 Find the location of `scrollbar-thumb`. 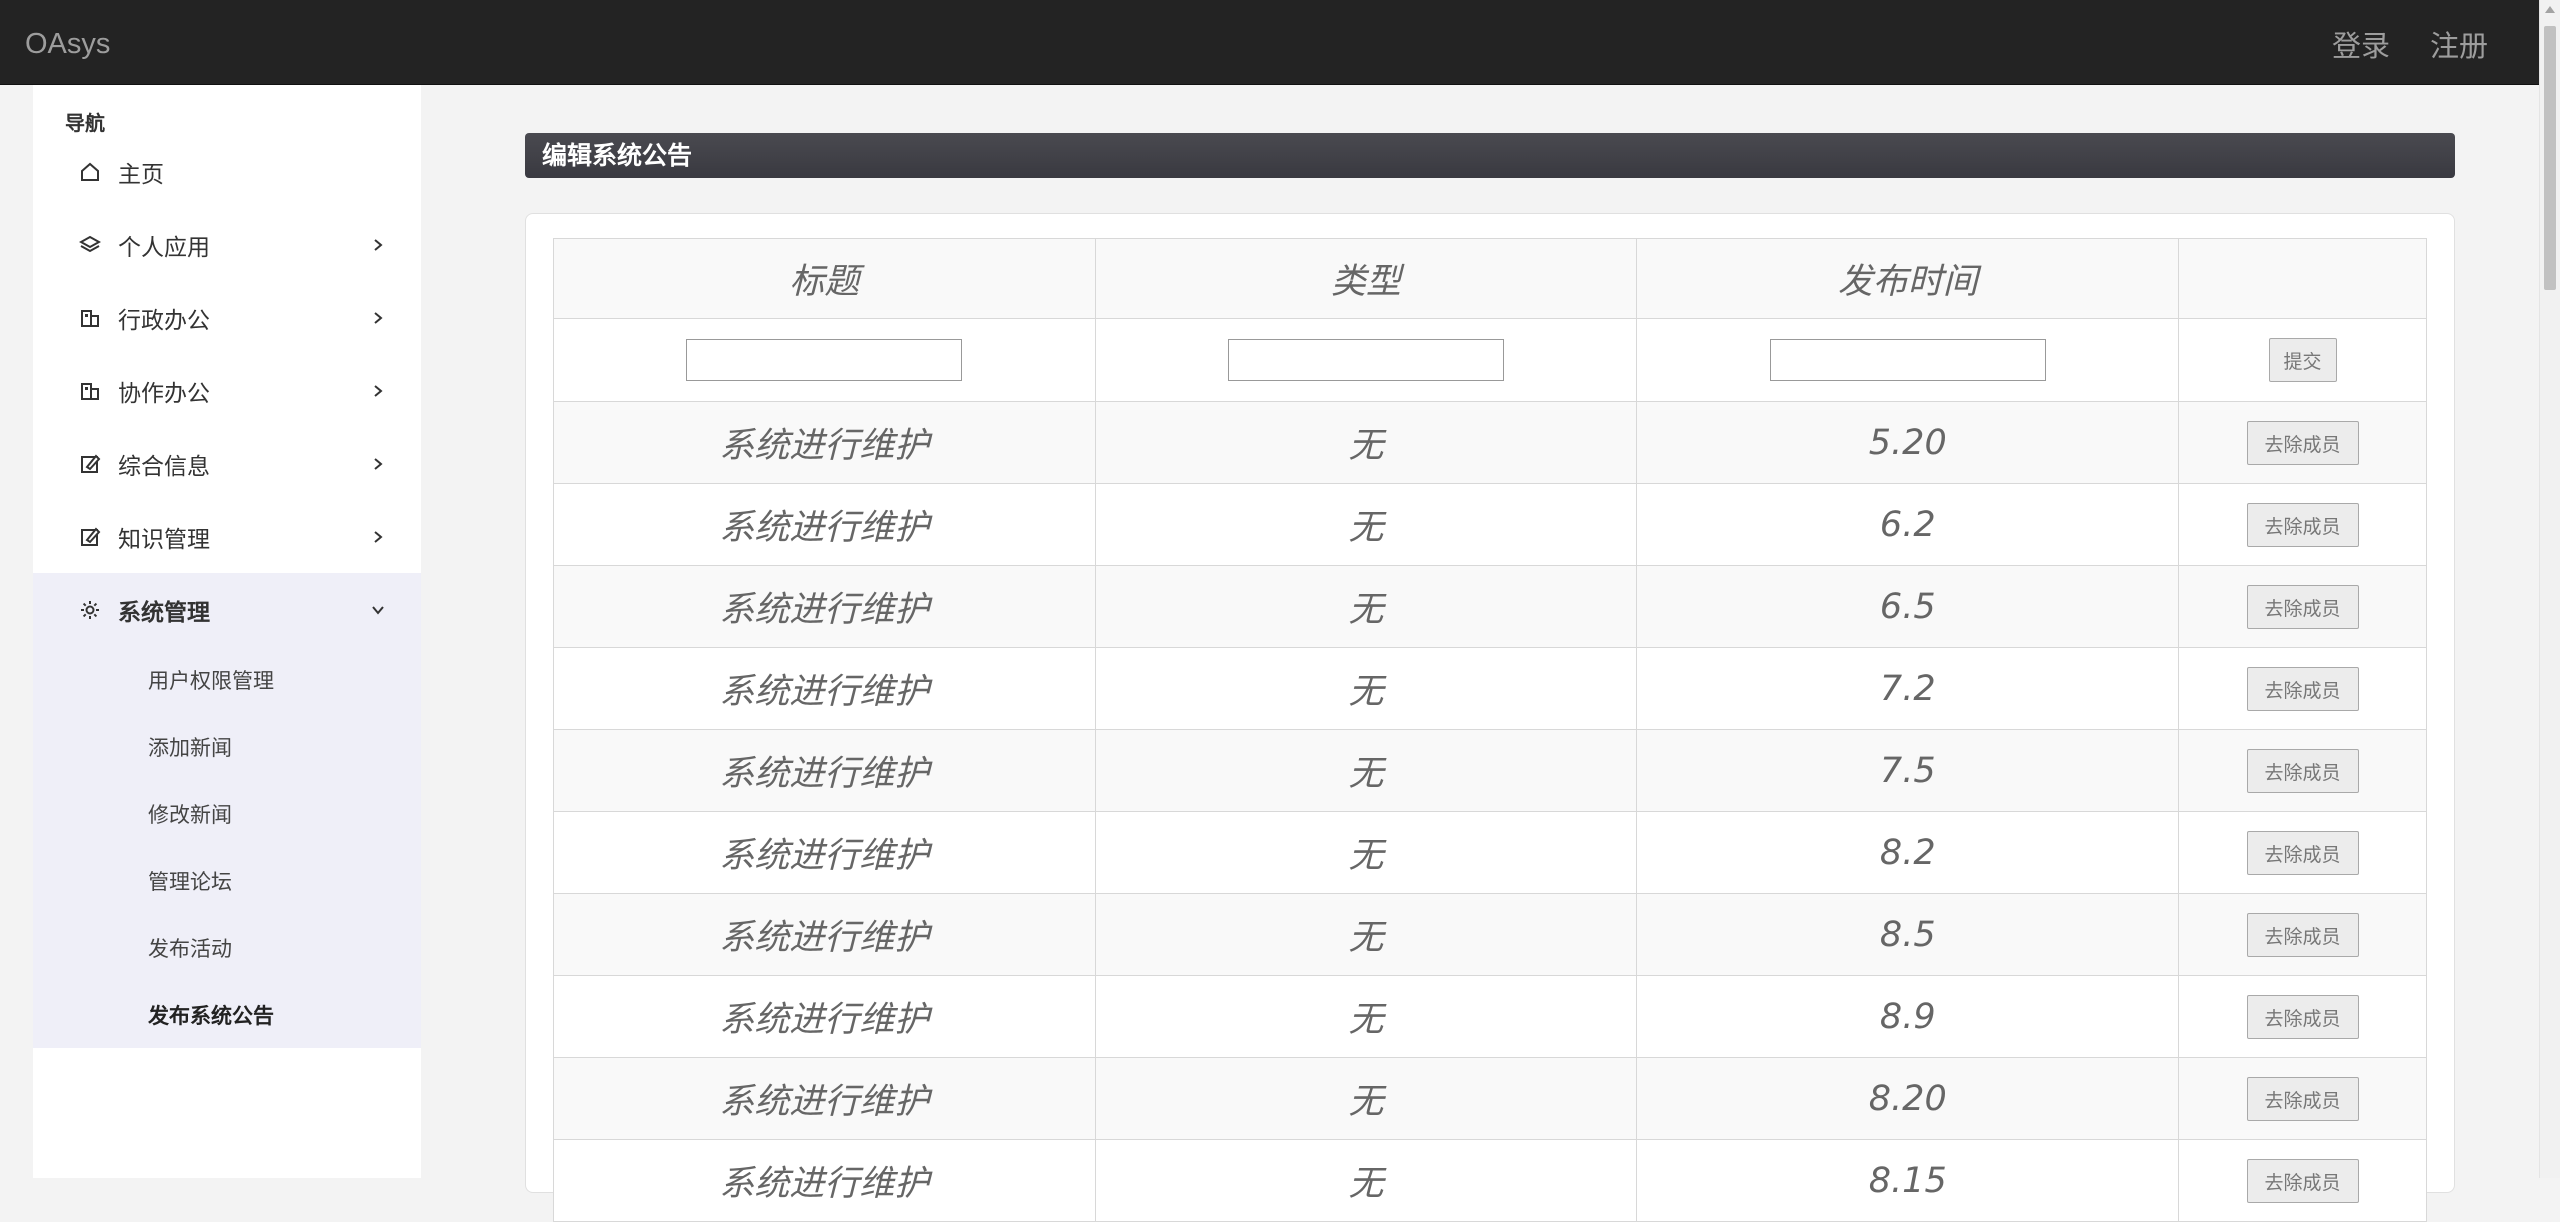

scrollbar-thumb is located at coordinates (2550, 158).